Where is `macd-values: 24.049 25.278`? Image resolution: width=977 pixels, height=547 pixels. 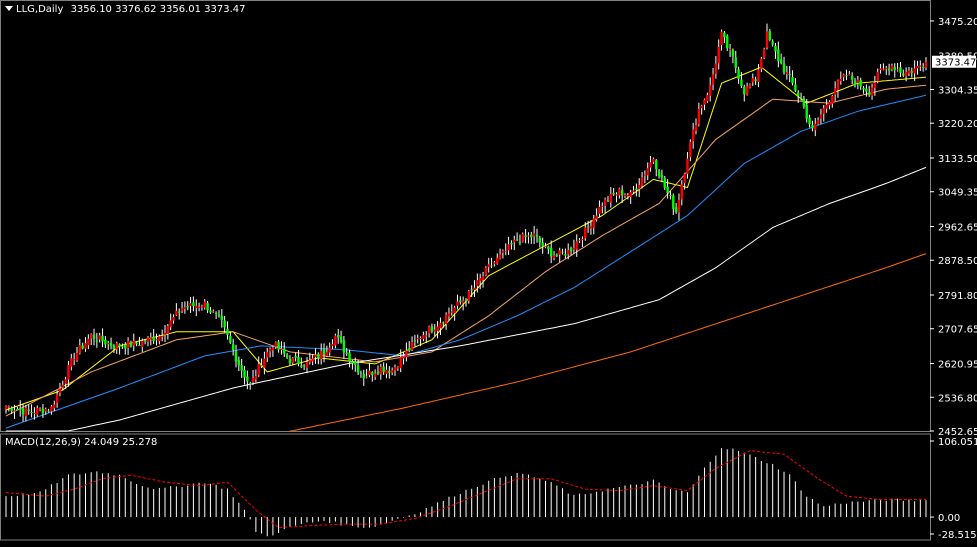
macd-values: 24.049 25.278 is located at coordinates (121, 442).